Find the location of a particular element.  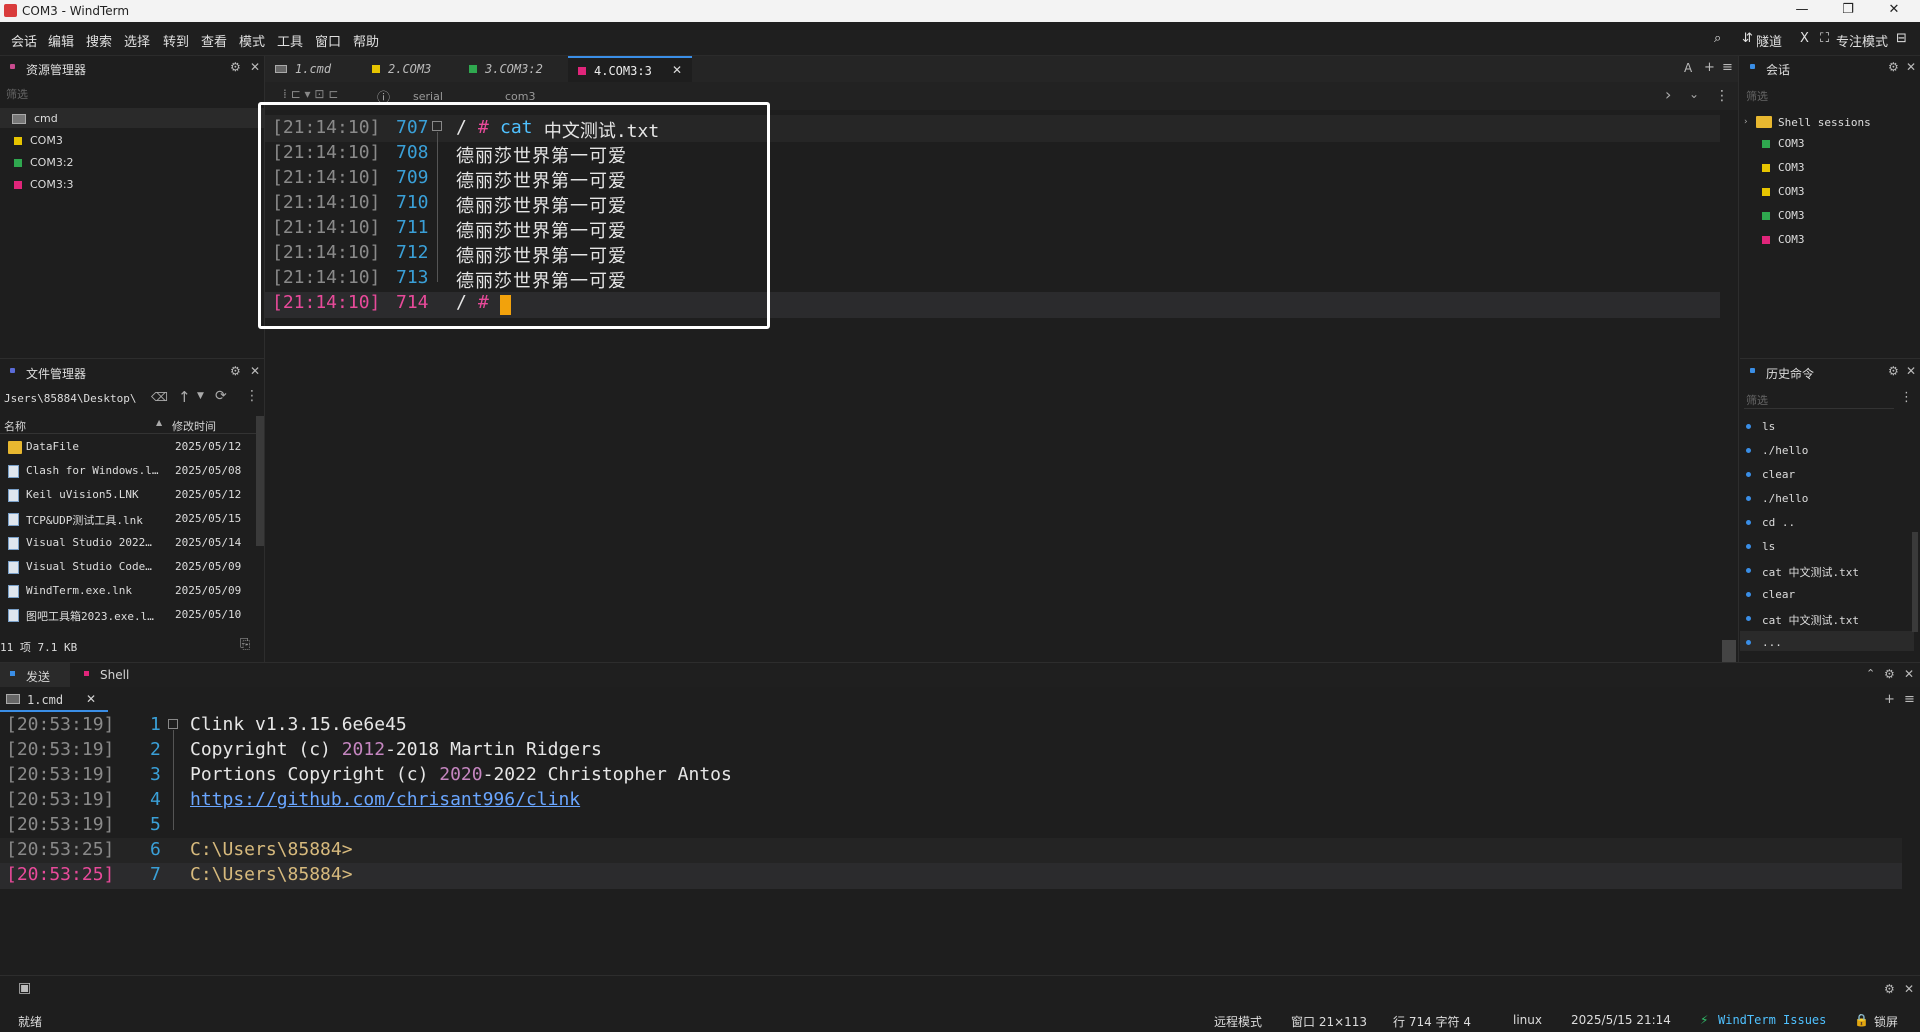

tab-label: 4.COM3:3 is located at coordinates (623, 71).